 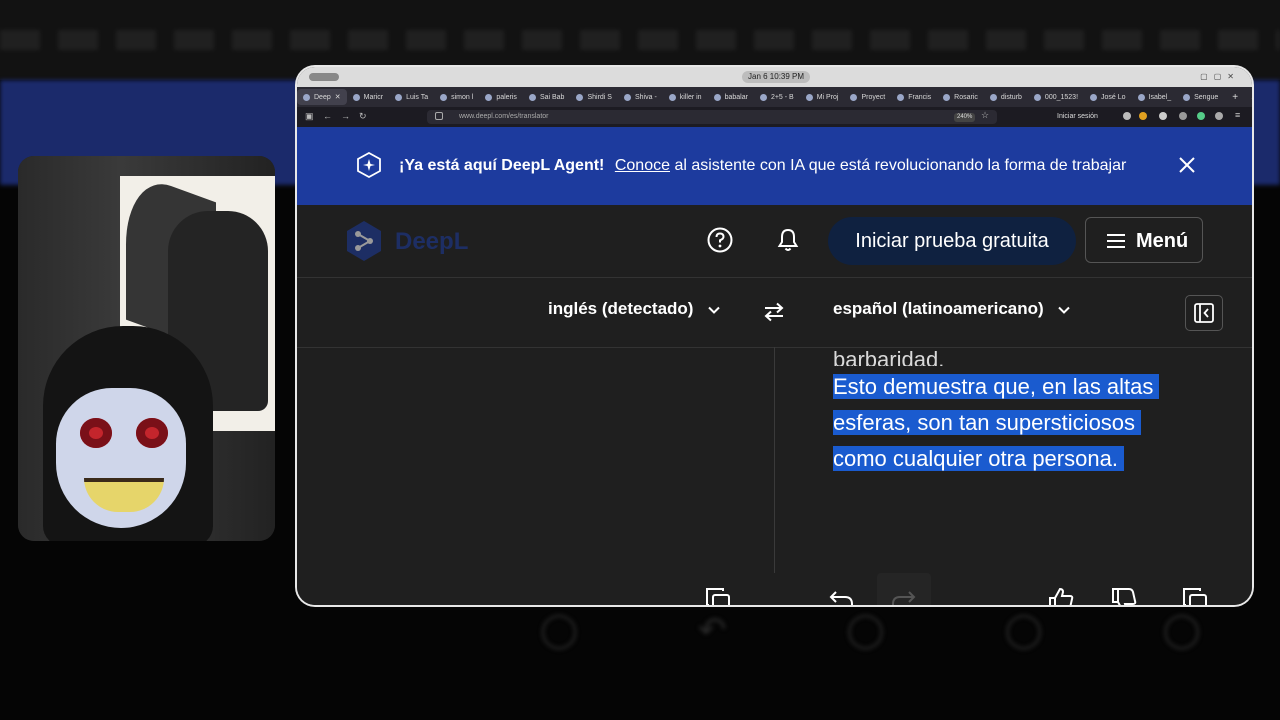 I want to click on sidebar-icon: ▣, so click(x=309, y=116).